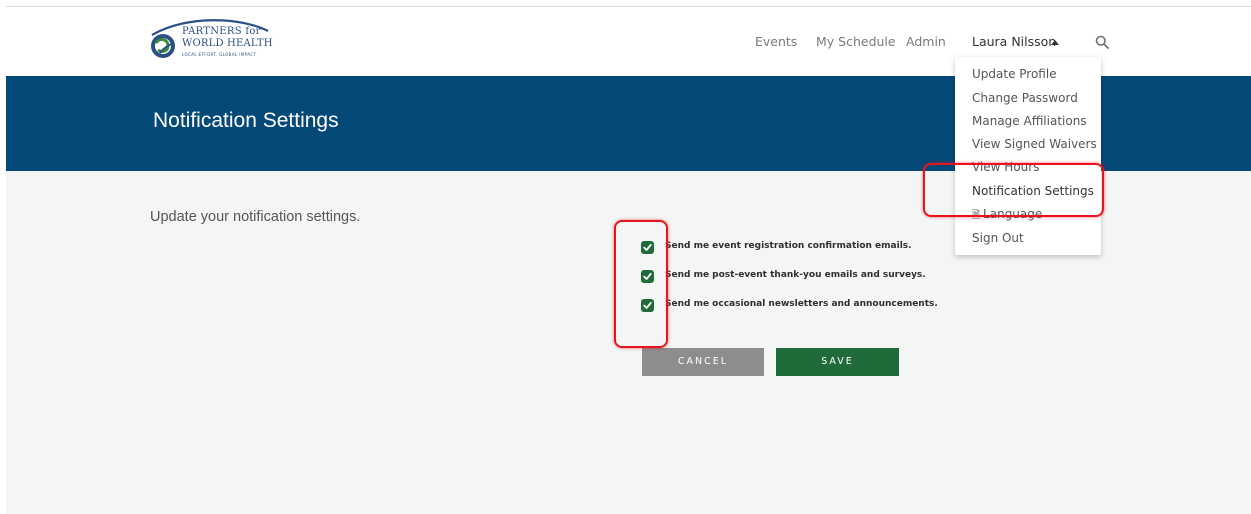 Image resolution: width=1251 pixels, height=514 pixels. I want to click on highlight-box-notification-settings, so click(1013, 190).